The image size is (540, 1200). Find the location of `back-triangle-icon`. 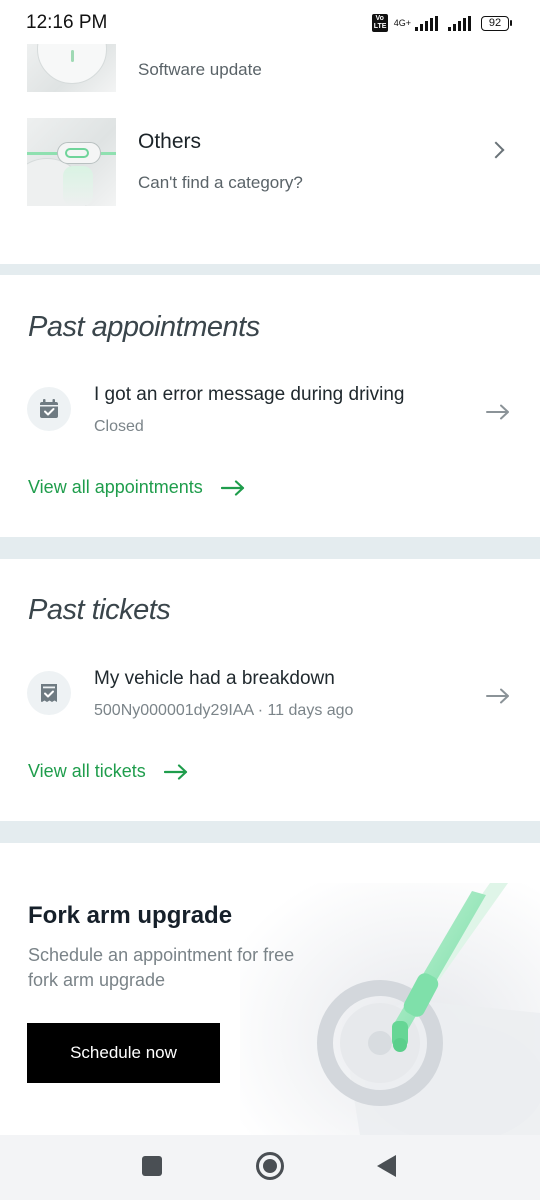

back-triangle-icon is located at coordinates (386, 1166).